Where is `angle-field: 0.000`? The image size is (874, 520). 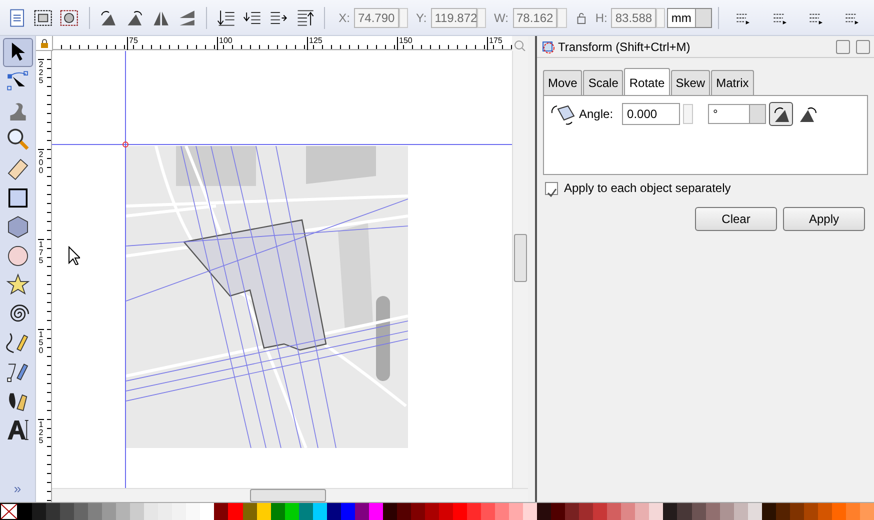 angle-field: 0.000 is located at coordinates (651, 114).